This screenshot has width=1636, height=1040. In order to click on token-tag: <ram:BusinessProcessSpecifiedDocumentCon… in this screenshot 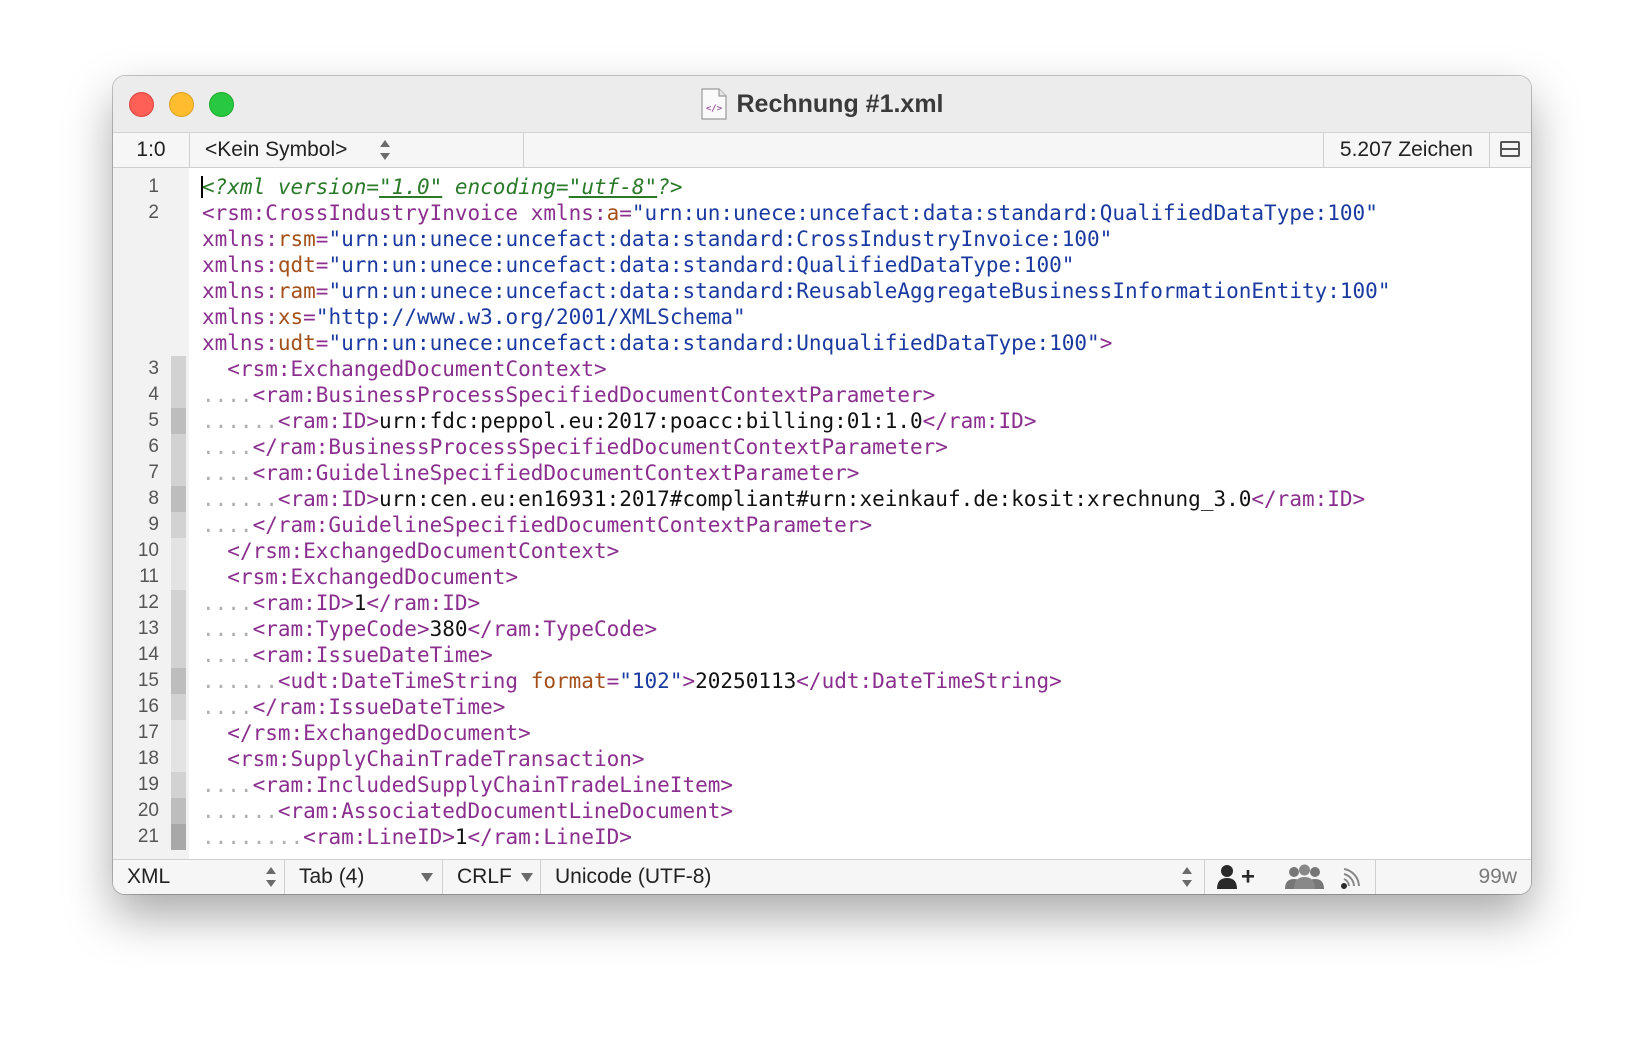, I will do `click(594, 395)`.